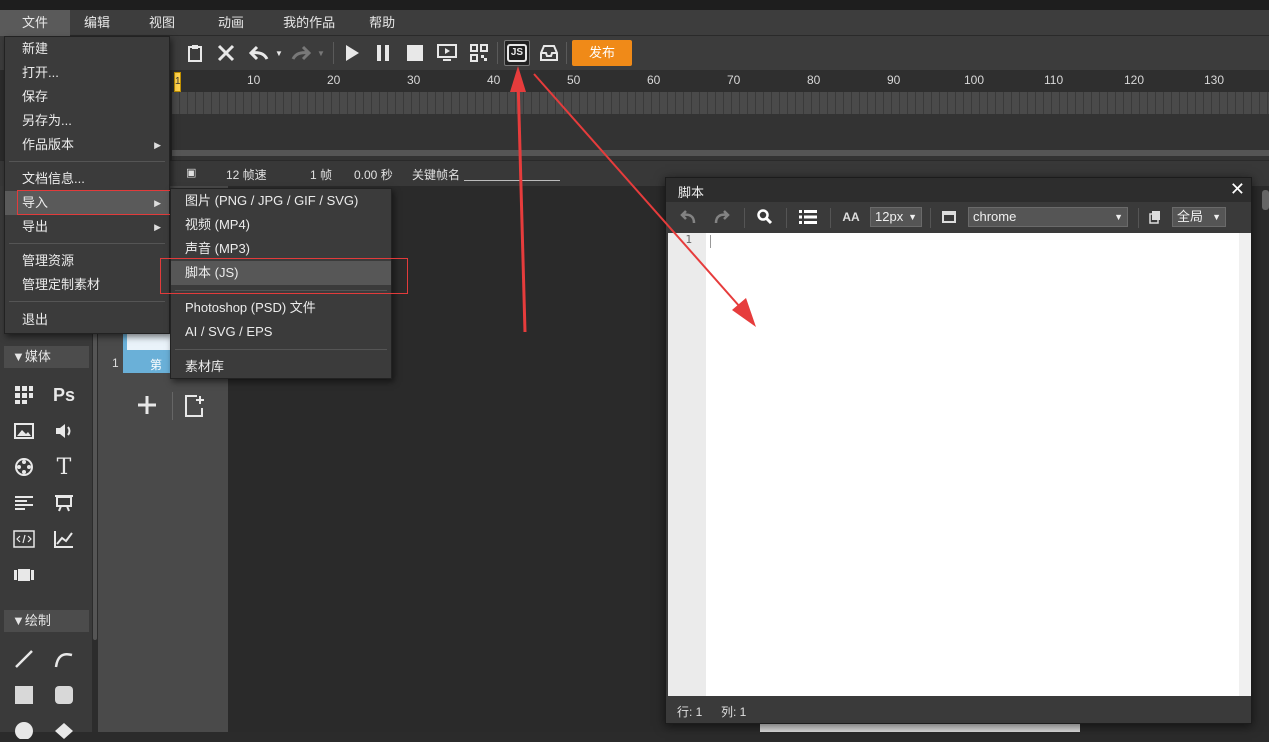 Image resolution: width=1269 pixels, height=742 pixels. What do you see at coordinates (191, 172) in the screenshot?
I see `onion-skin-icon: ▣` at bounding box center [191, 172].